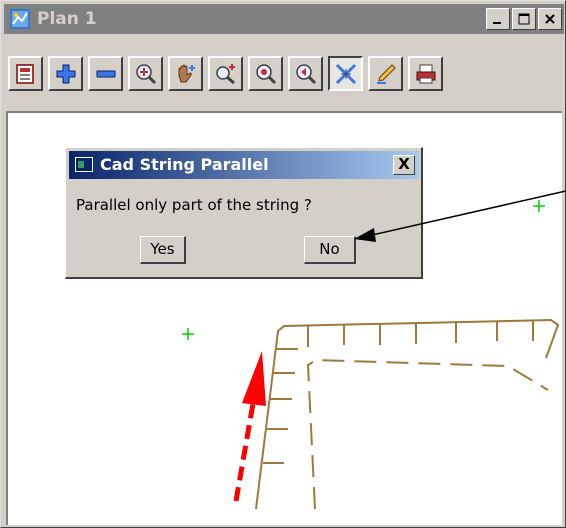  Describe the element at coordinates (284, 72) in the screenshot. I see `toolbar` at that location.